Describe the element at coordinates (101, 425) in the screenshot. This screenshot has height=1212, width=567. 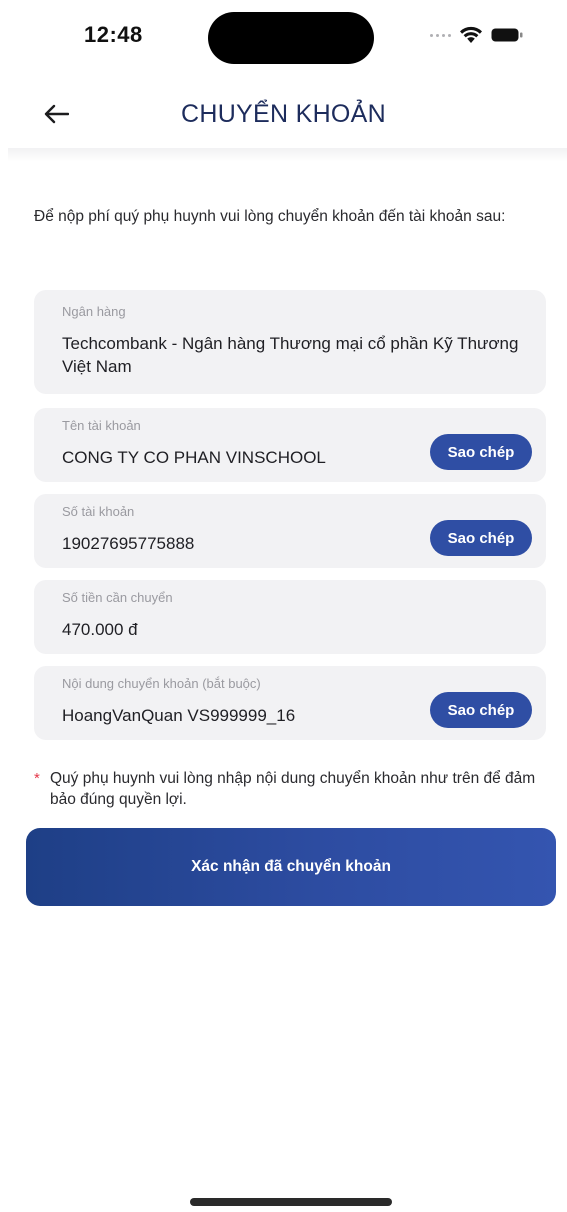
I see `account-name-label: Tên tài khoản` at that location.